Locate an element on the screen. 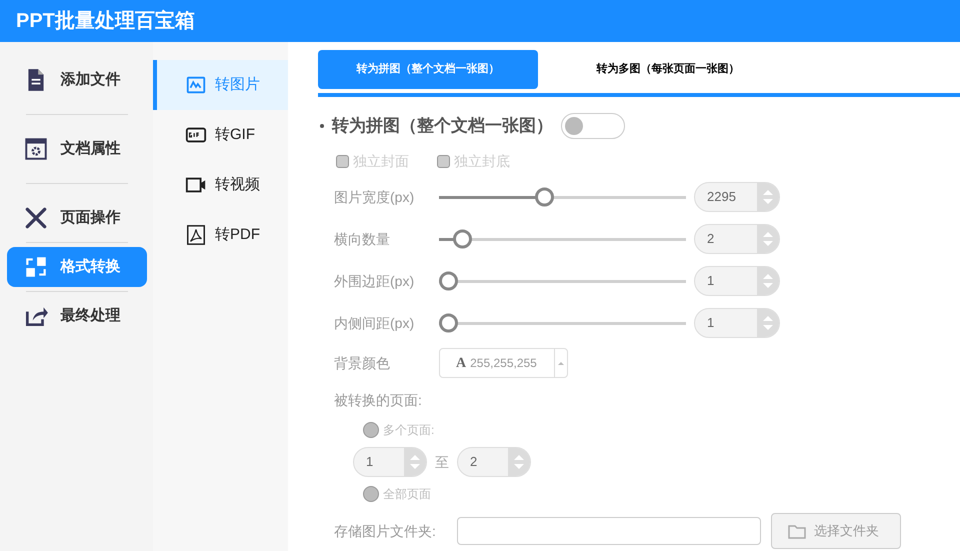 The image size is (960, 551). sidebar-item: 最终处理 is located at coordinates (76, 316).